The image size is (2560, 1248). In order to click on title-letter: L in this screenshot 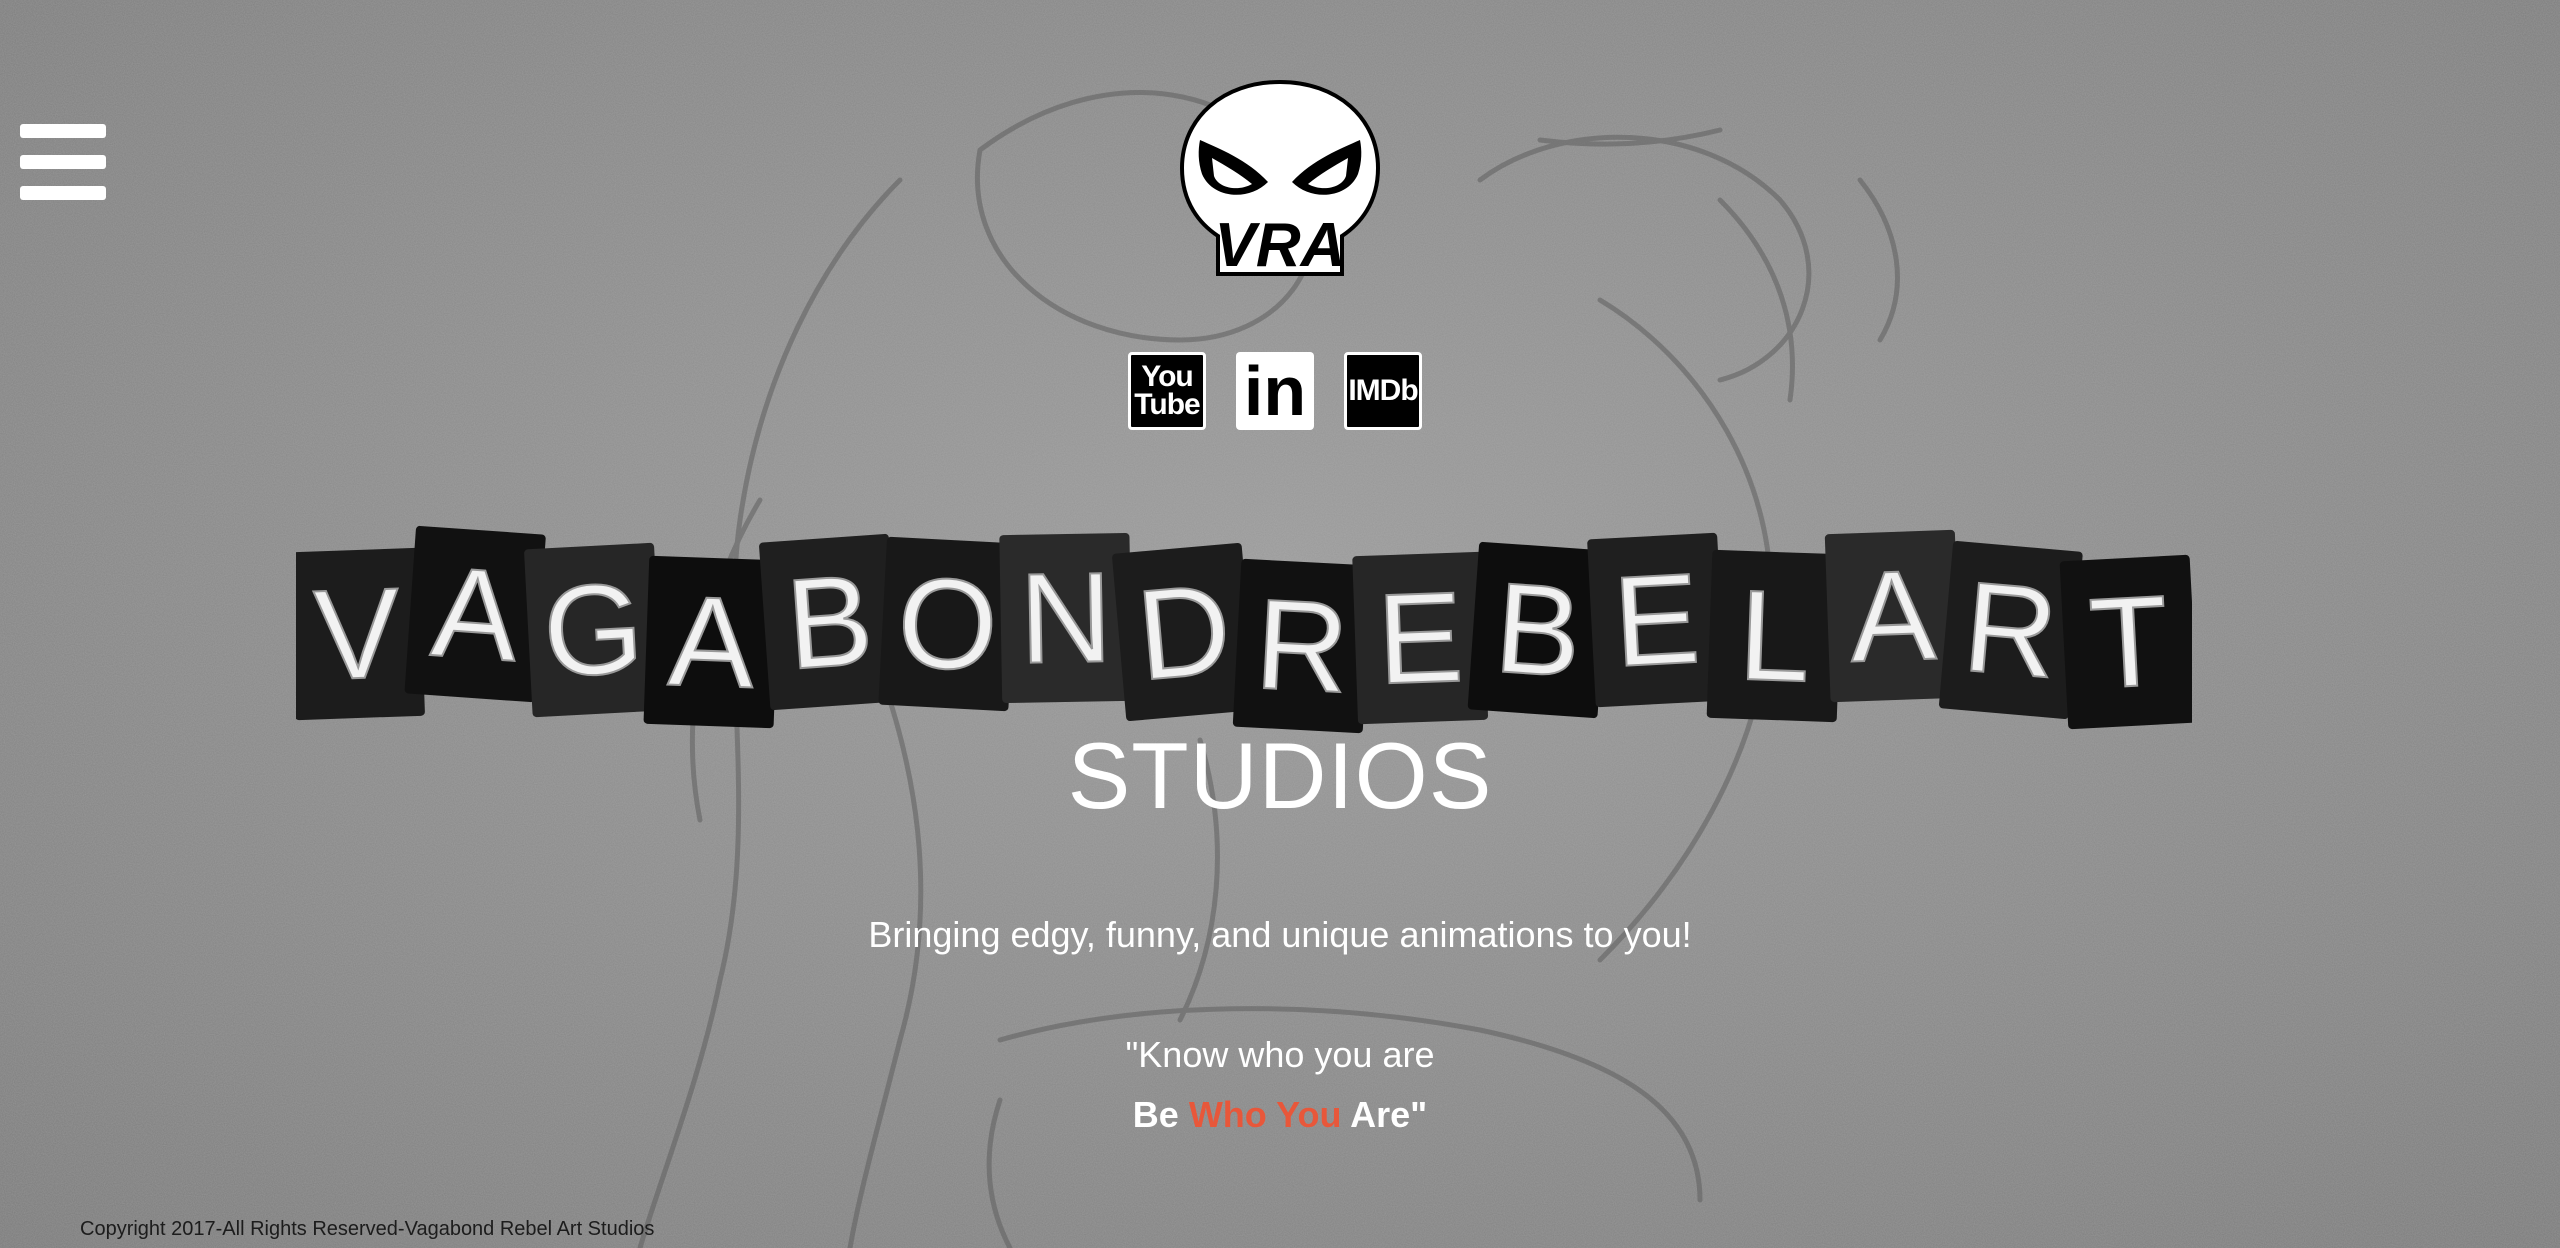, I will do `click(1774, 636)`.